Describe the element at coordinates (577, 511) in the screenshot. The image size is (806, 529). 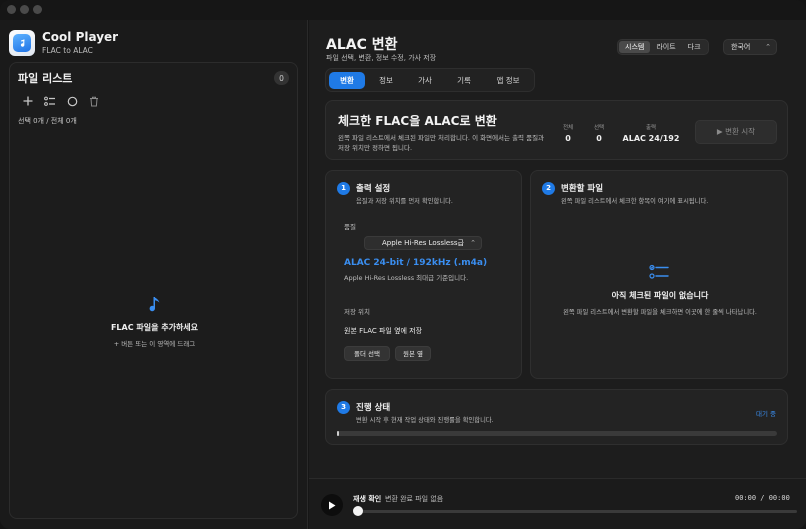
I see `seek-bar` at that location.